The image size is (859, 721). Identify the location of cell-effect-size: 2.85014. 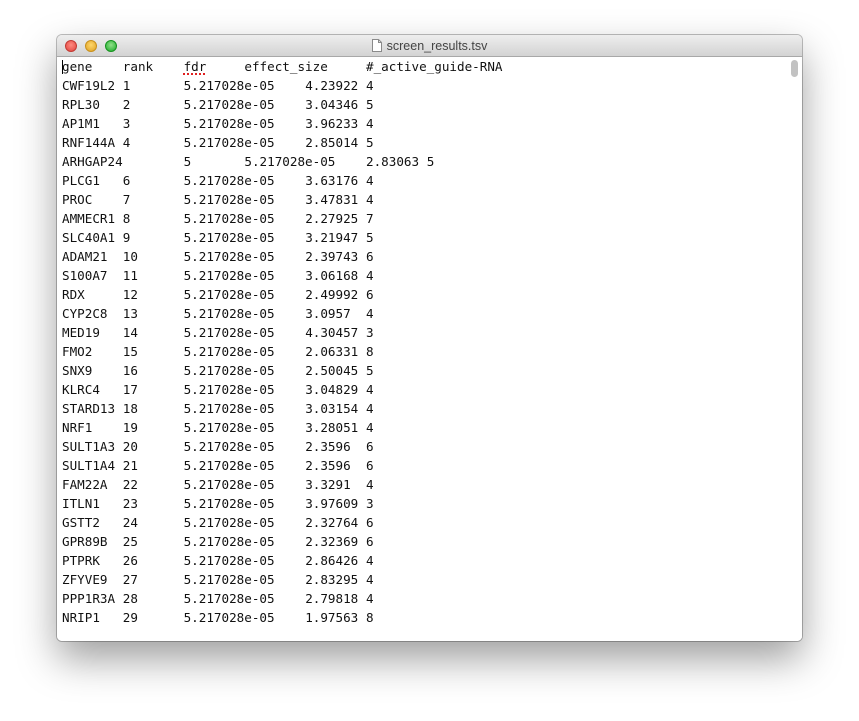
(332, 142).